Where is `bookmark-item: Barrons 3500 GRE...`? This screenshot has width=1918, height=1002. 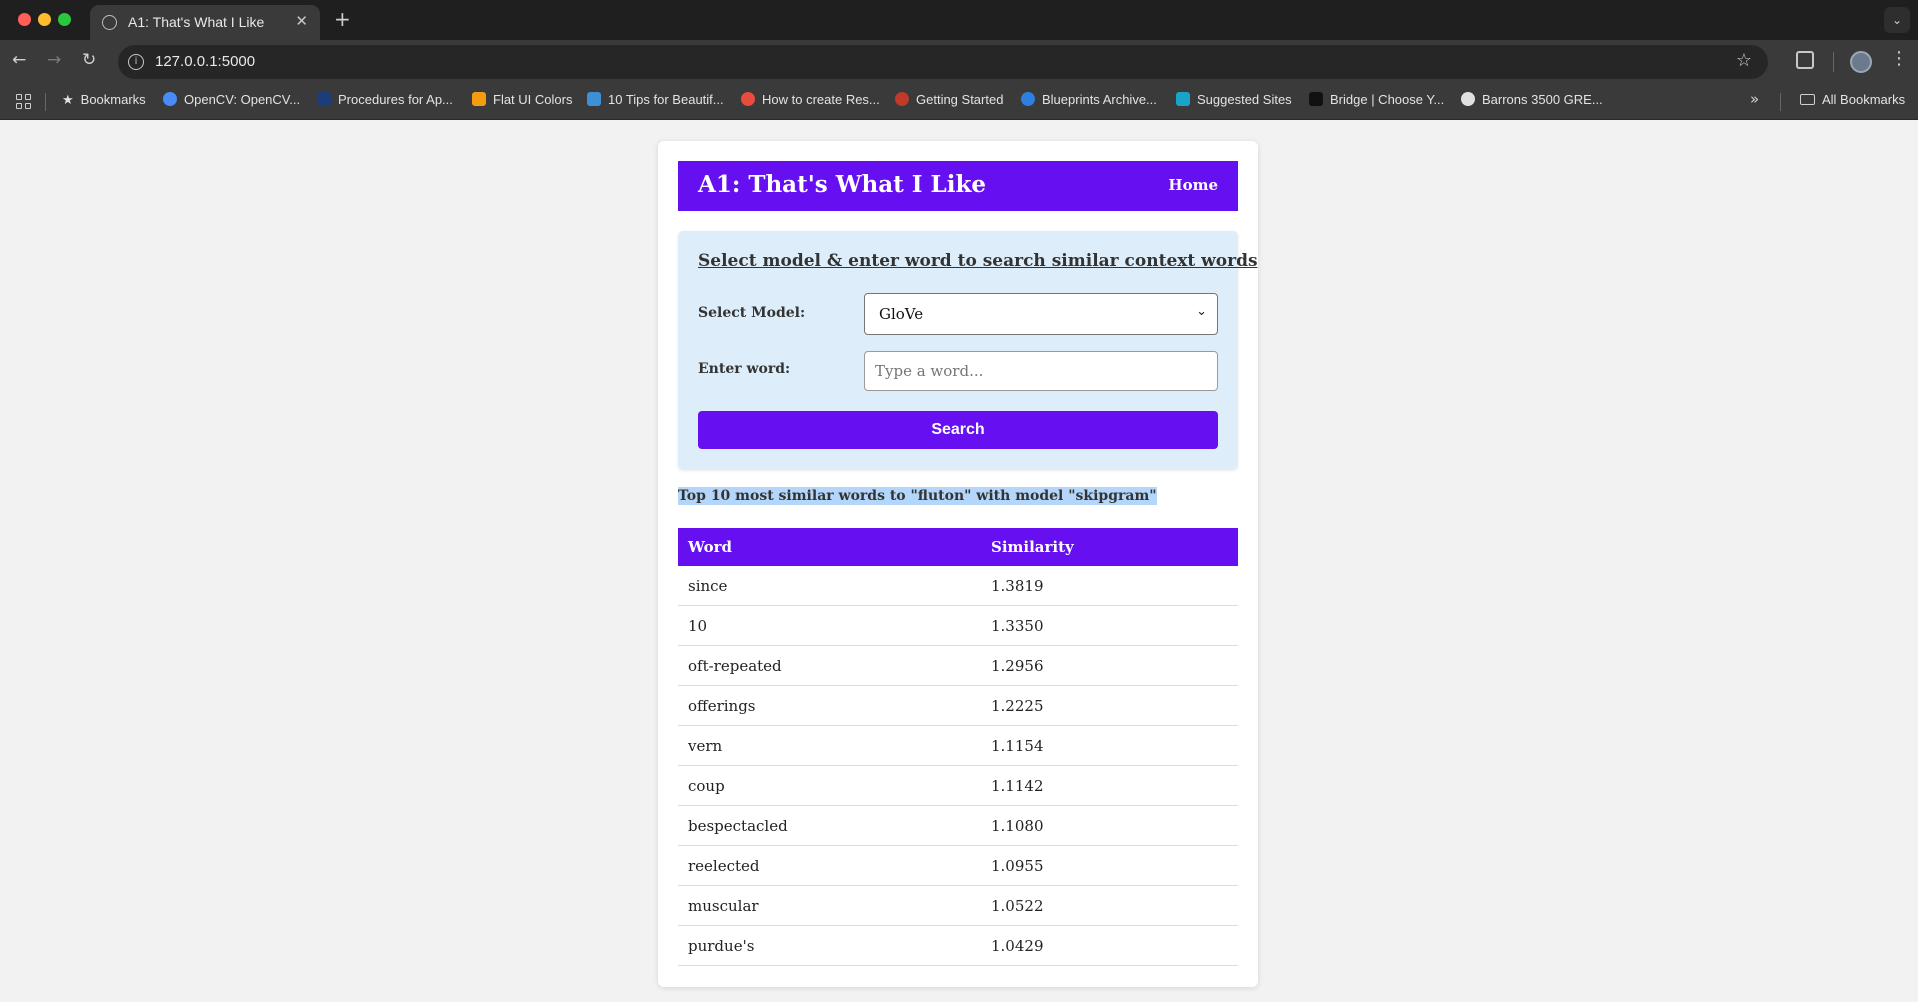
bookmark-item: Barrons 3500 GRE... is located at coordinates (1532, 99).